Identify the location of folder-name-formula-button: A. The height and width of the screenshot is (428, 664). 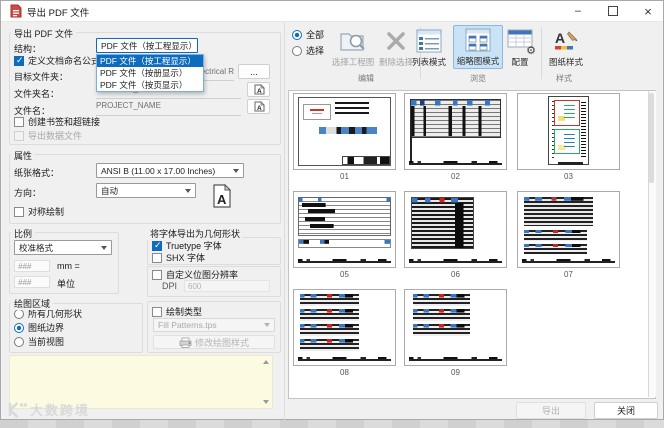
(258, 89).